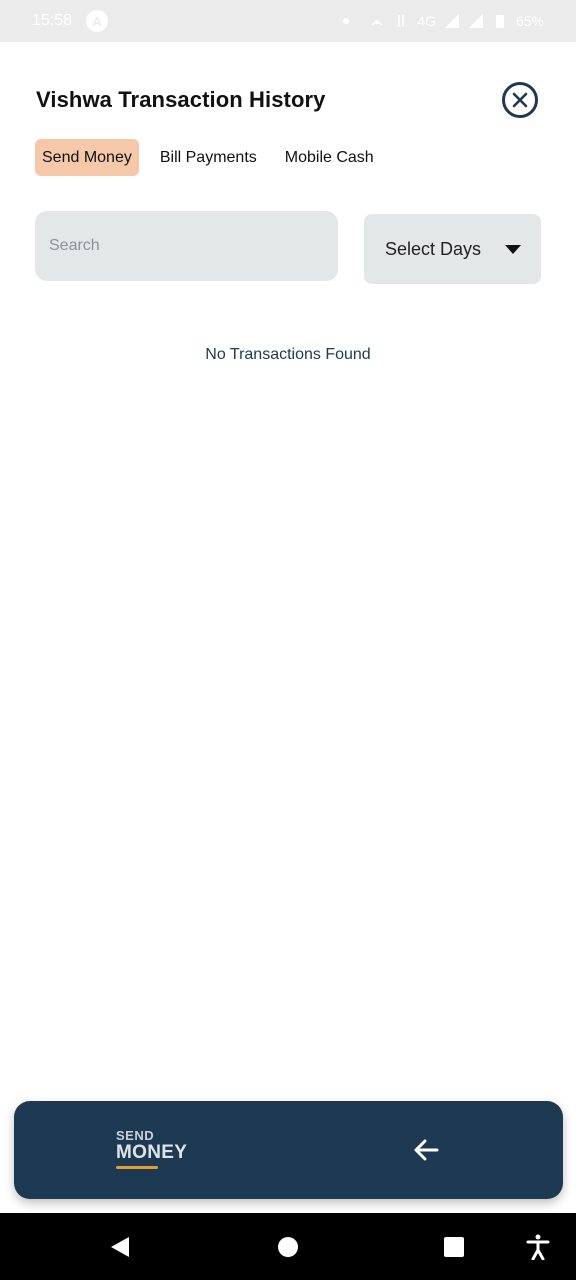 The width and height of the screenshot is (576, 1280). Describe the element at coordinates (346, 21) in the screenshot. I see `notification-dot-icon` at that location.